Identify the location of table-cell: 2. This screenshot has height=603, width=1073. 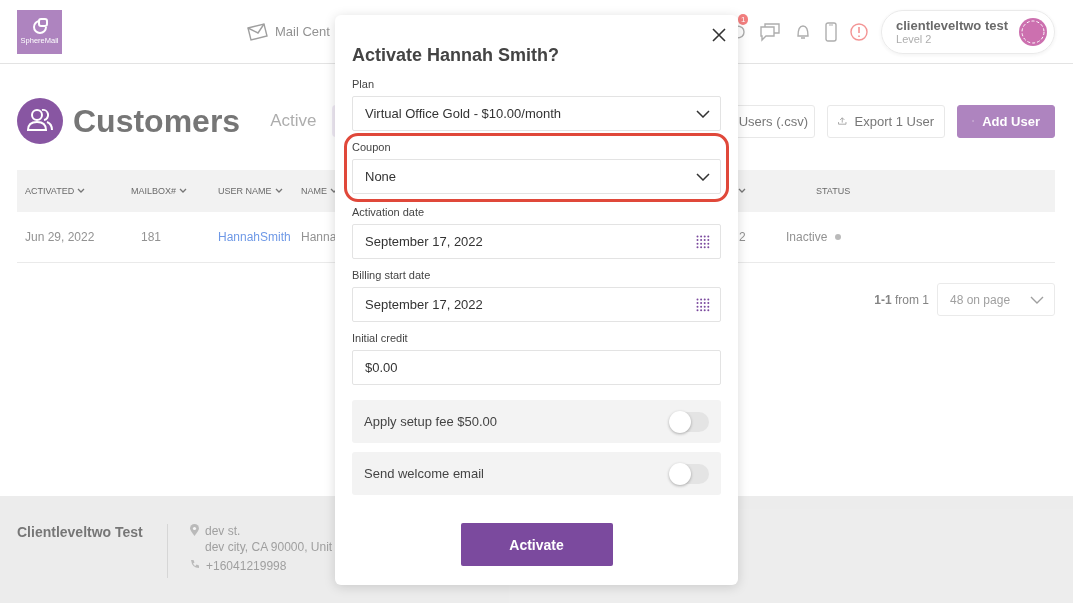
(742, 237).